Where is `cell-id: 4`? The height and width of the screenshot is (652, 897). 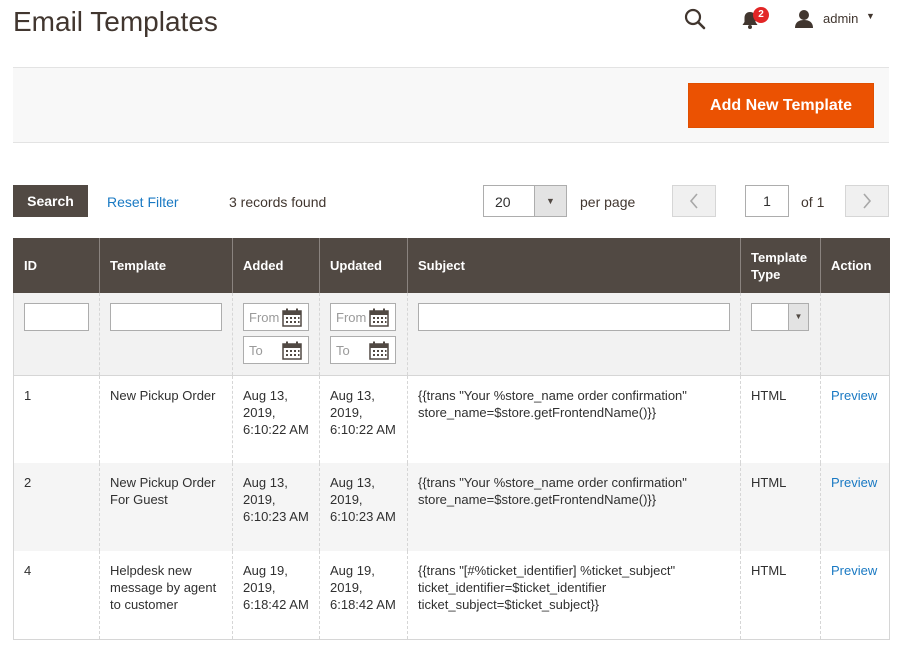 cell-id: 4 is located at coordinates (56, 595).